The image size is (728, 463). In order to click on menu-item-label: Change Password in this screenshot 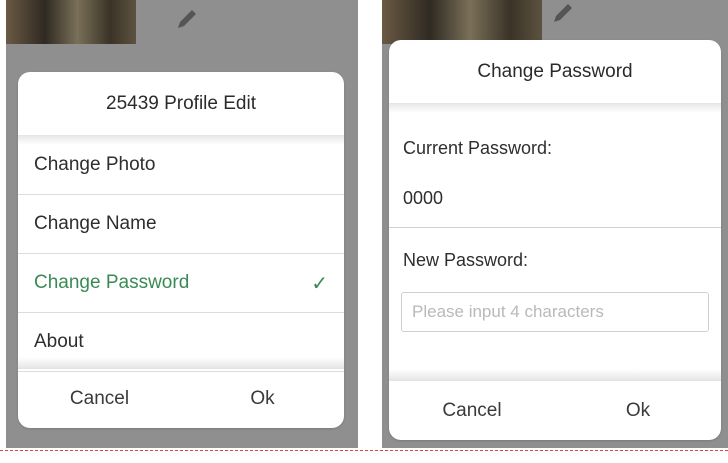, I will do `click(112, 282)`.